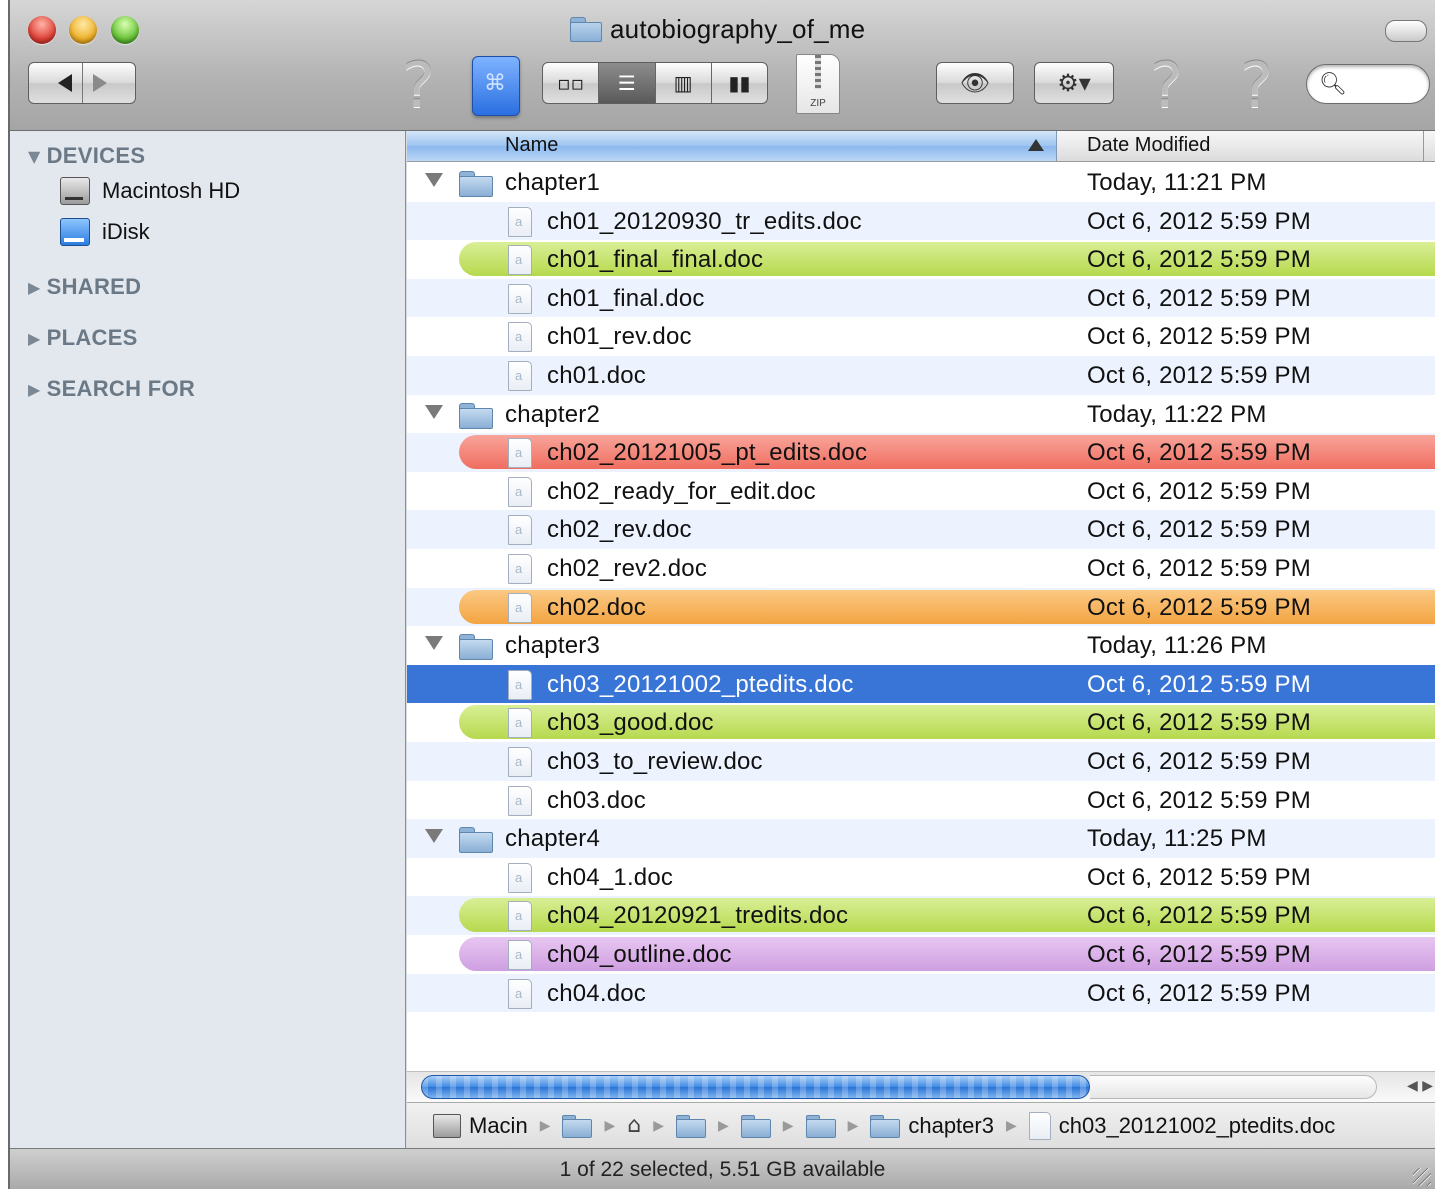 This screenshot has width=1435, height=1189. Describe the element at coordinates (921, 800) in the screenshot. I see `file-row: ch03.doc Oct 6, 2012 5:59 PM` at that location.